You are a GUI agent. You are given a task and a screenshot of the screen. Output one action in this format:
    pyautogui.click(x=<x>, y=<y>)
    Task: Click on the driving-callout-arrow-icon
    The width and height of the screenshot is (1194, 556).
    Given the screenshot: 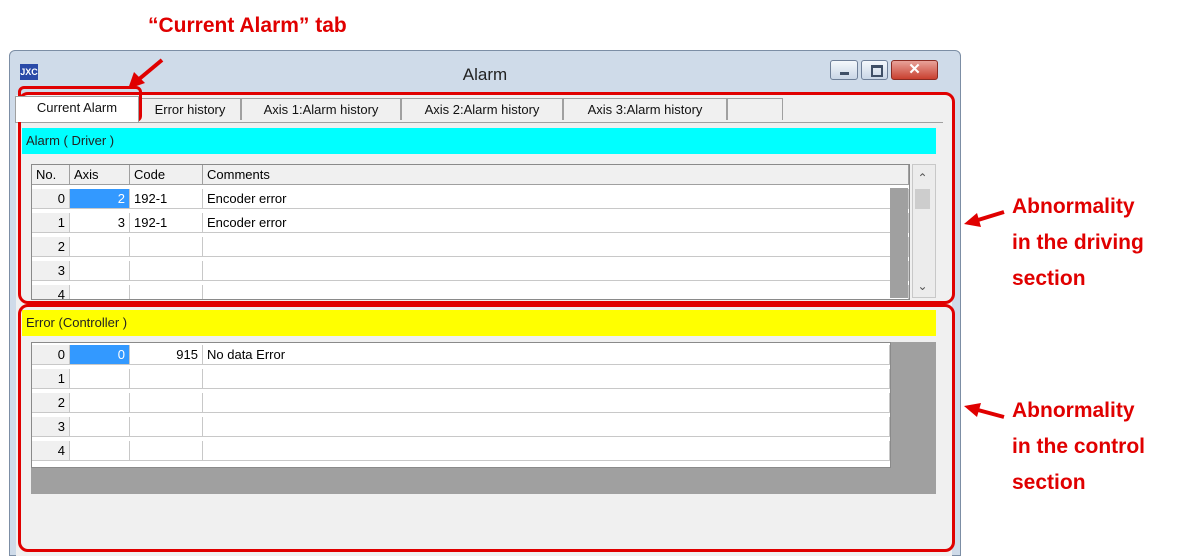 What is the action you would take?
    pyautogui.click(x=984, y=218)
    